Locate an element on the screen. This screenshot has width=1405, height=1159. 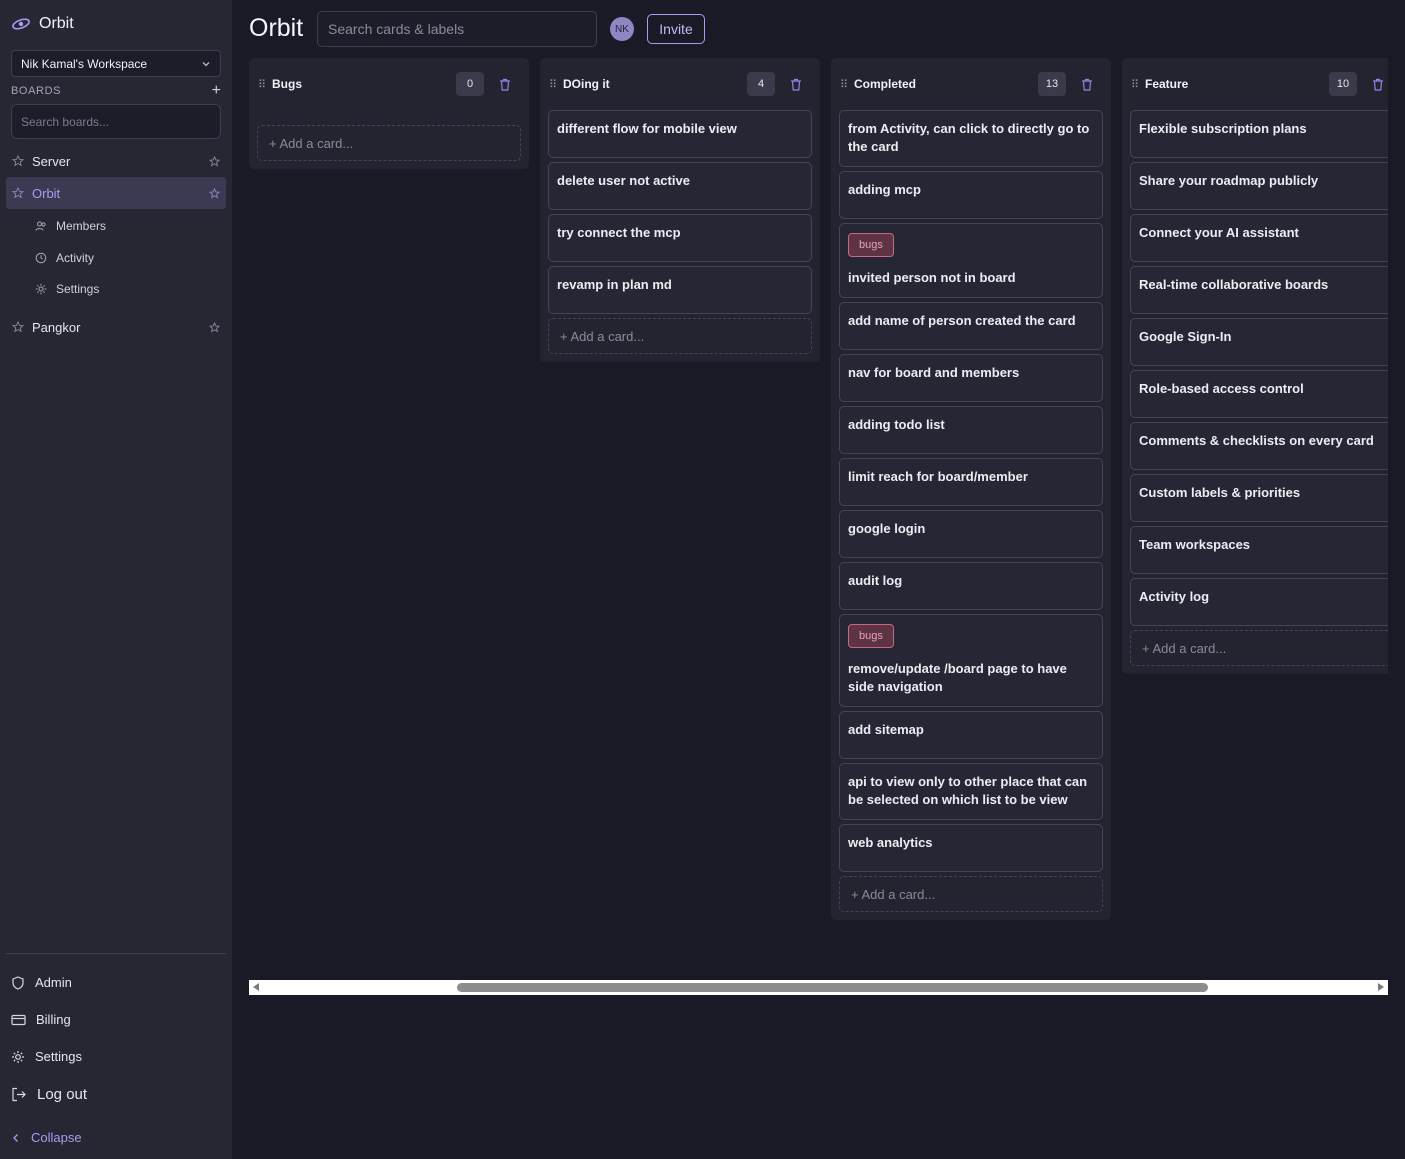
card: bugs invited person not in board is located at coordinates (971, 260).